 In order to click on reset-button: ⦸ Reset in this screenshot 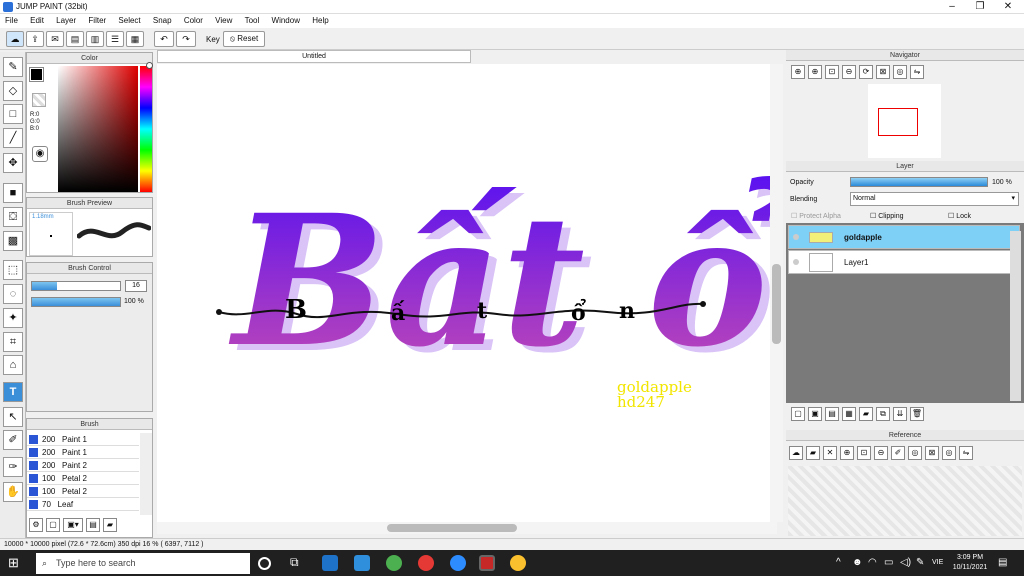, I will do `click(244, 39)`.